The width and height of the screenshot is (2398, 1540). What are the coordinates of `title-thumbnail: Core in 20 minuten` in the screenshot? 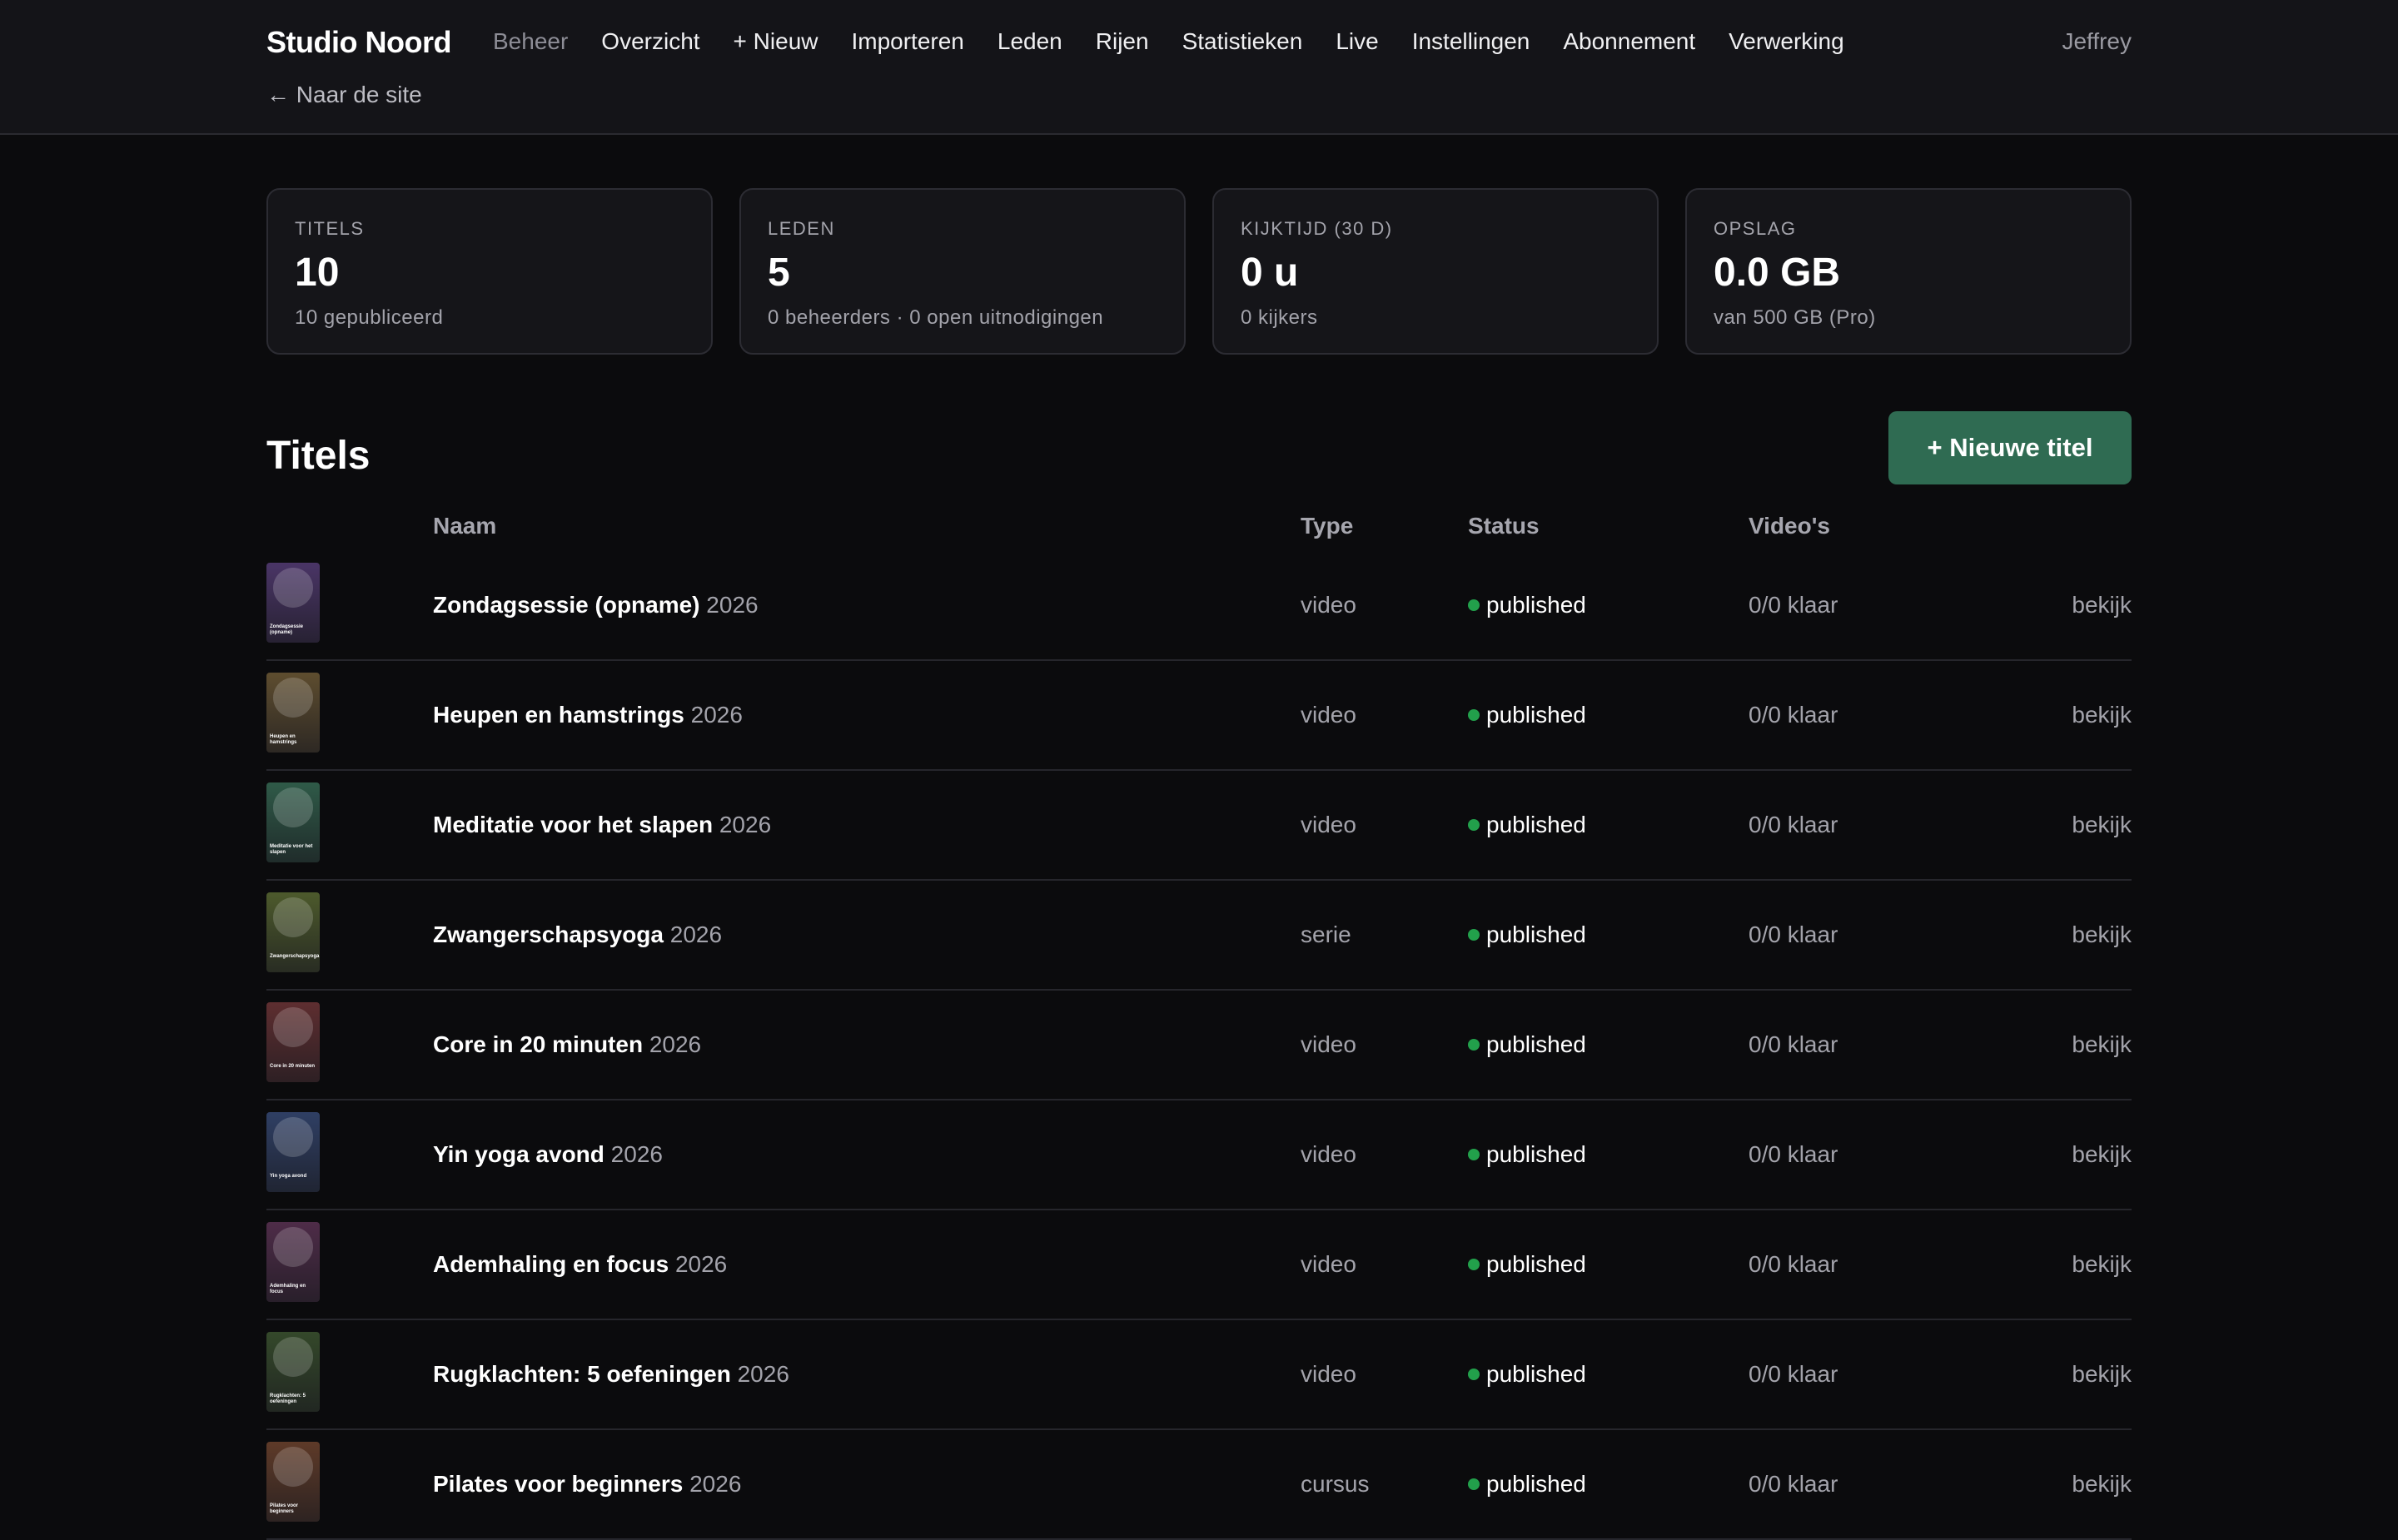 It's located at (293, 1042).